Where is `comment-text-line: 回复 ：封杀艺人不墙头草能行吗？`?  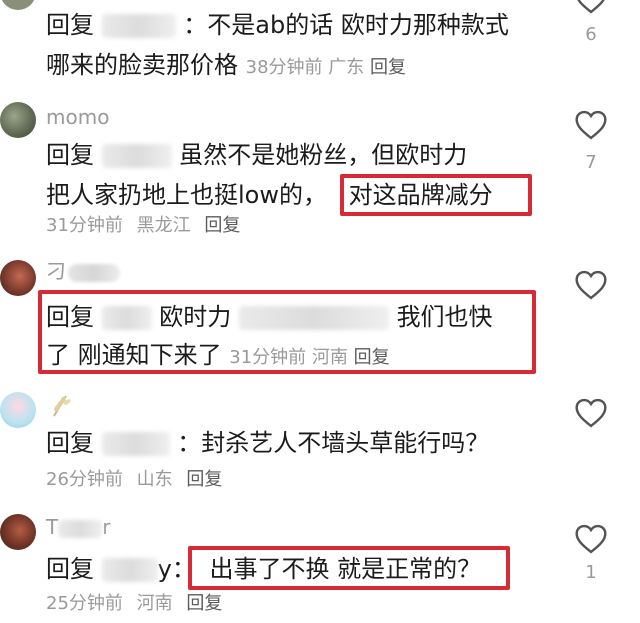
comment-text-line: 回复 ：封杀艺人不墙头草能行吗？ is located at coordinates (267, 443).